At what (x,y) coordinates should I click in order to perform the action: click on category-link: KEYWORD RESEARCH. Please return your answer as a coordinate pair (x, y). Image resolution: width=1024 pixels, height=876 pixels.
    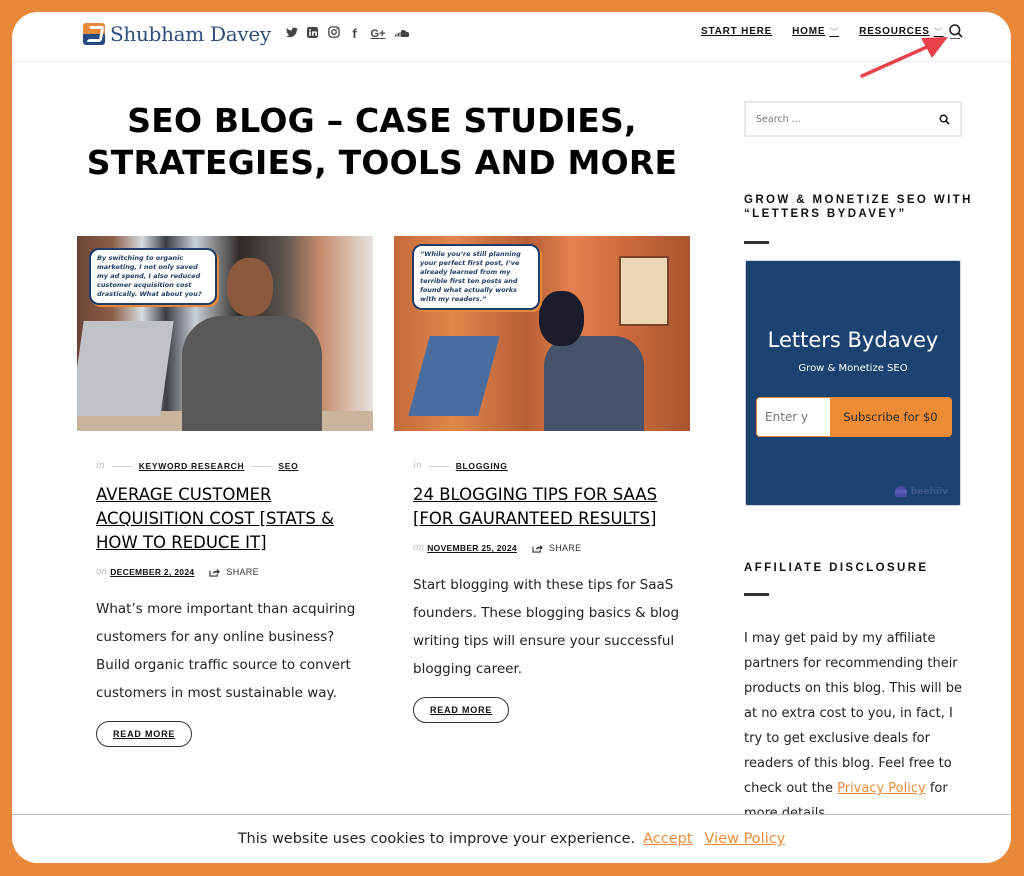
    Looking at the image, I should click on (192, 466).